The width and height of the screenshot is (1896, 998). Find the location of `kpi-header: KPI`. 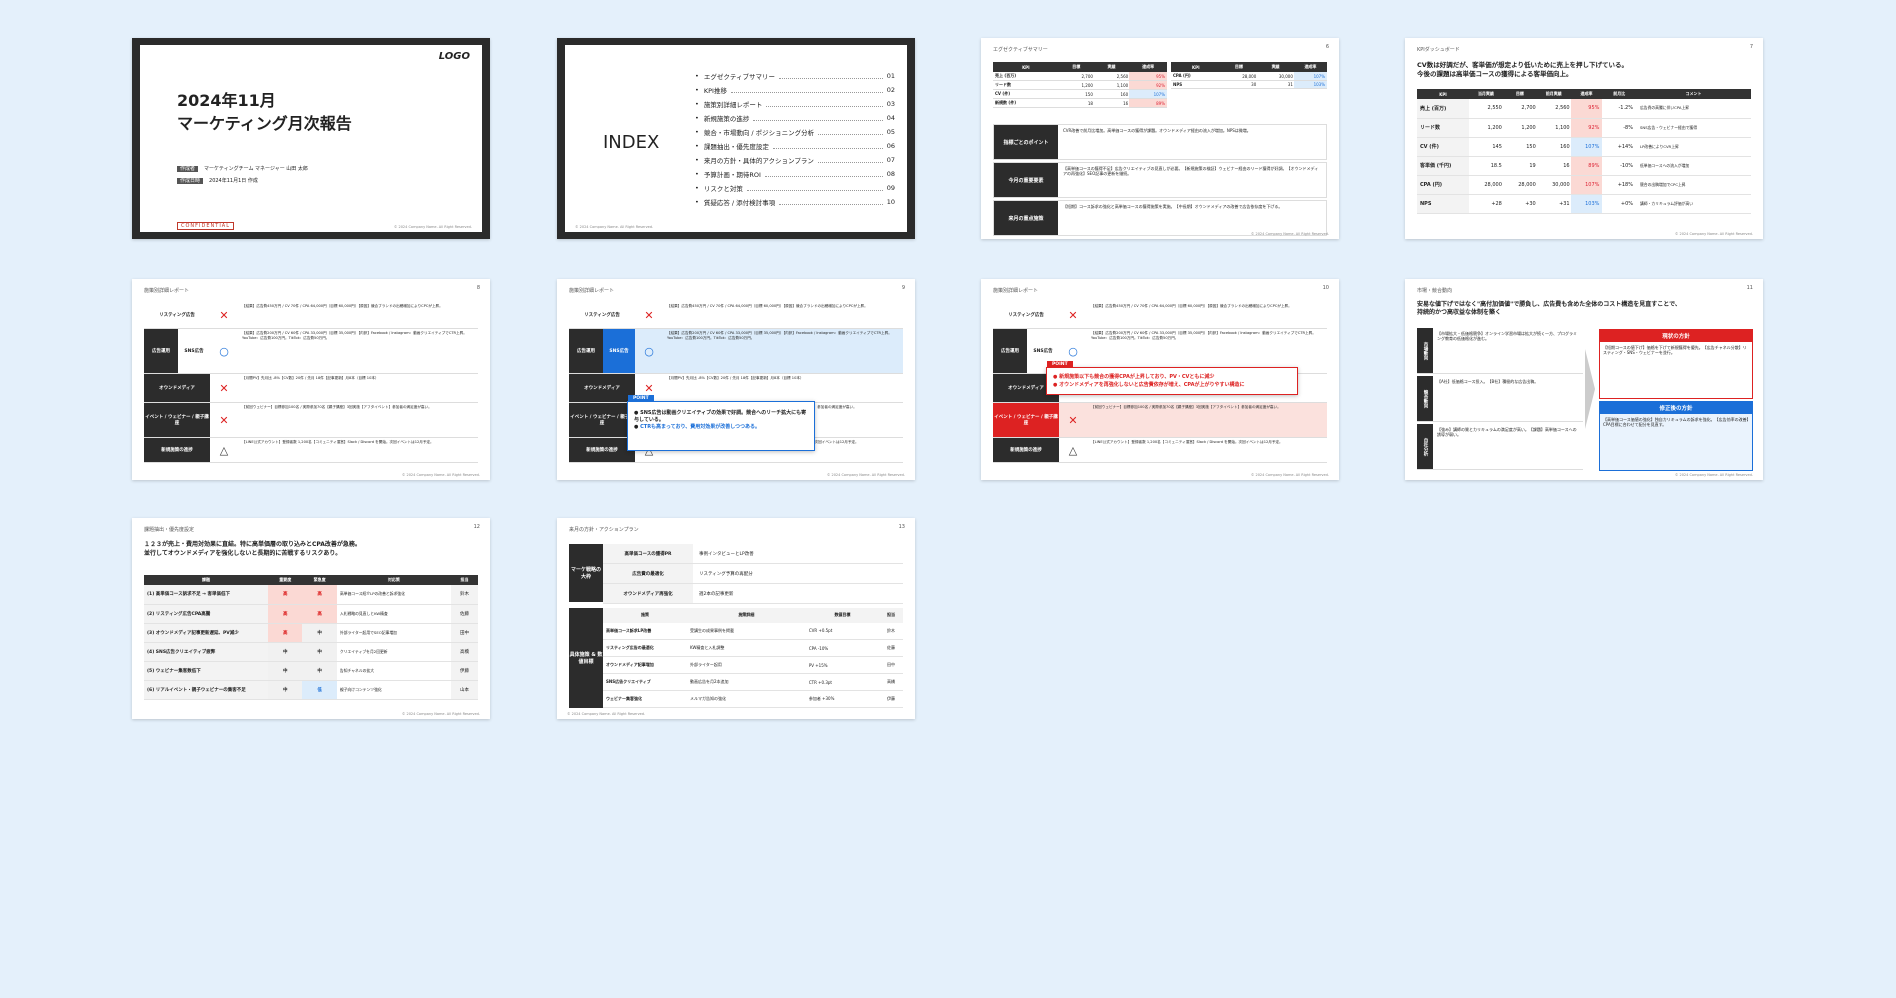

kpi-header: KPI is located at coordinates (1443, 94).